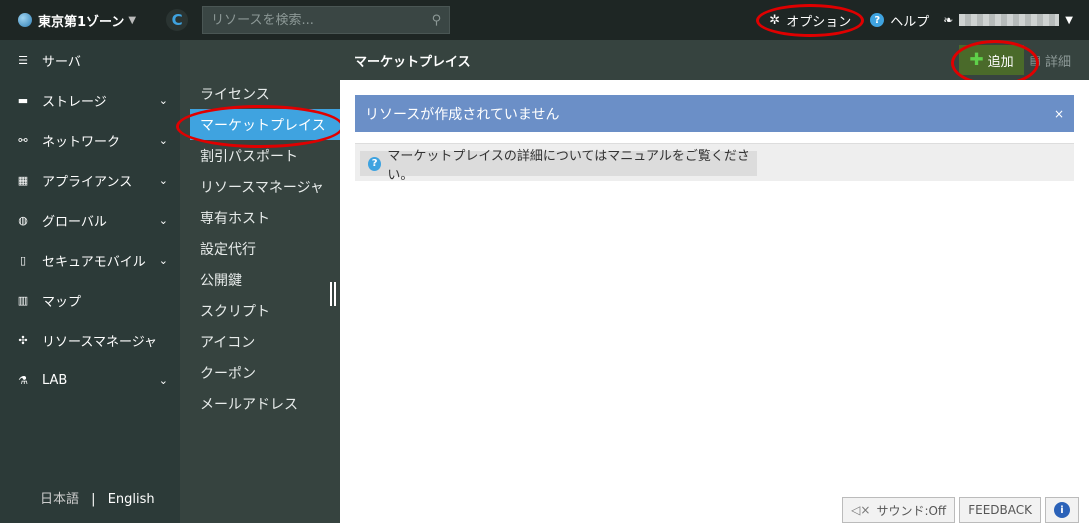  Describe the element at coordinates (260, 403) in the screenshot. I see `subnav-item-email: メールアドレス` at that location.